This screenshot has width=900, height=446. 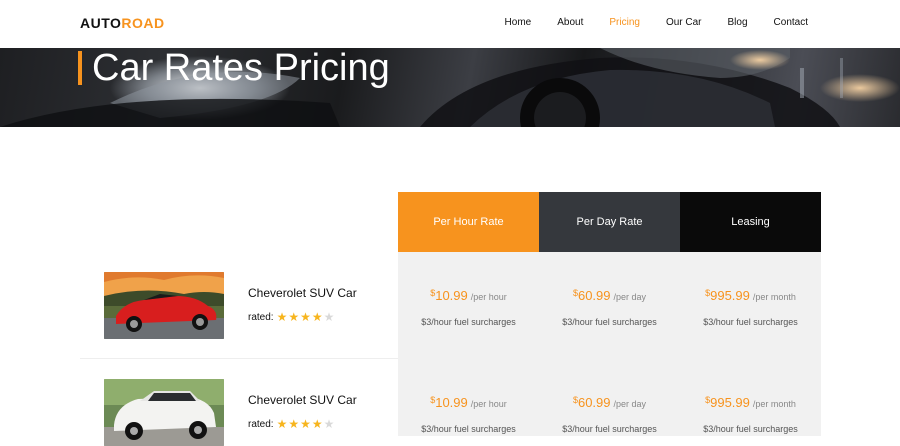 What do you see at coordinates (468, 222) in the screenshot?
I see `column-header-per-hour: Per Hour Rate` at bounding box center [468, 222].